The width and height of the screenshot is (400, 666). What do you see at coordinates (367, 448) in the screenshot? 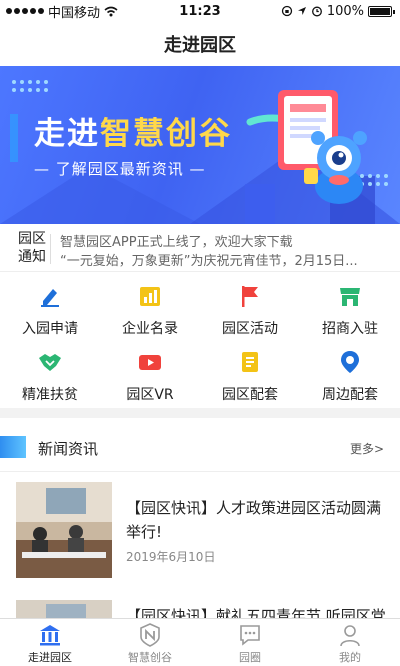
I see `news-more-link: 更多>` at bounding box center [367, 448].